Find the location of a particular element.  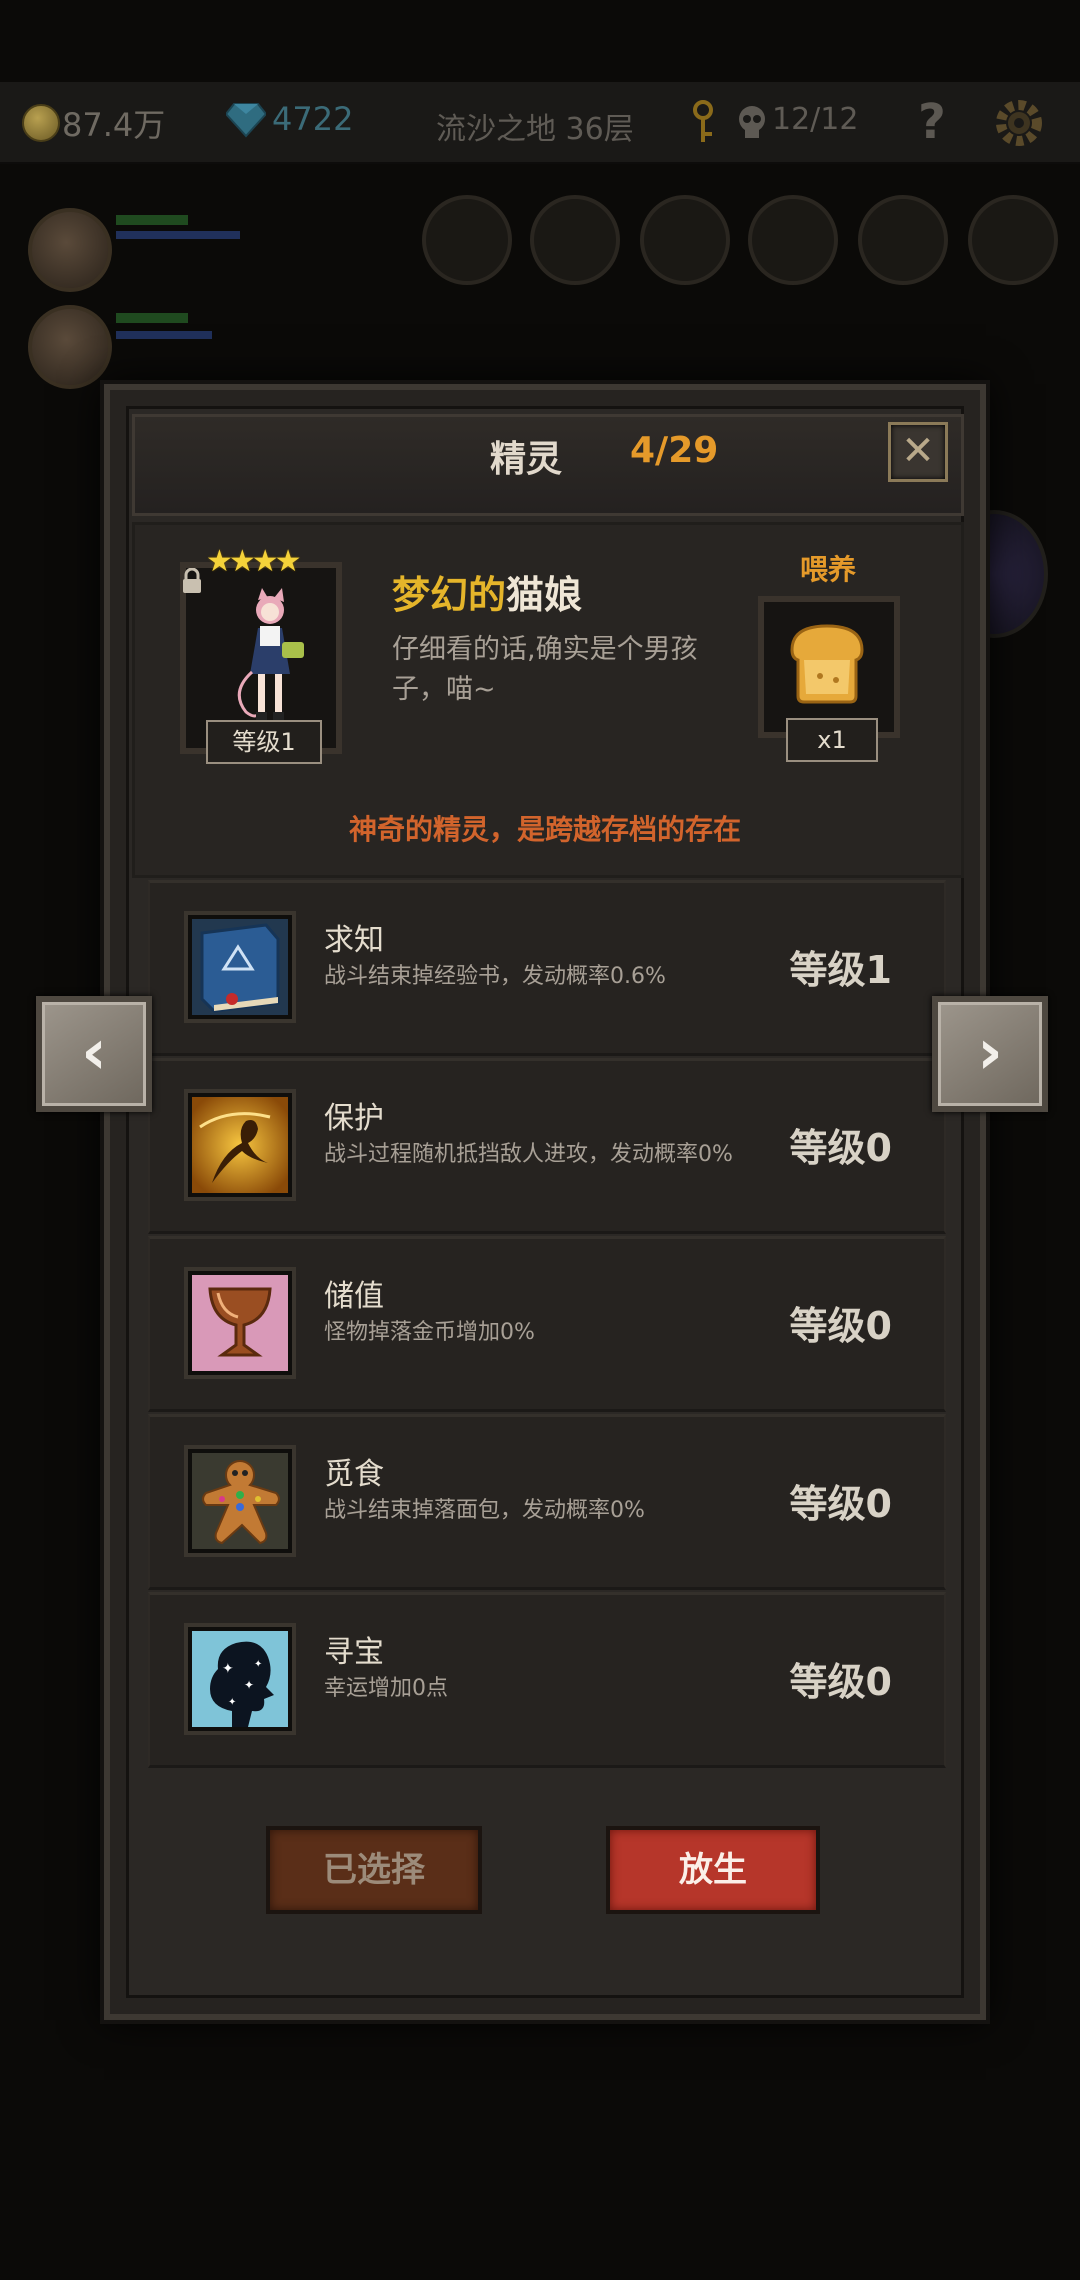

dialog-title: 精灵 is located at coordinates (526, 459).